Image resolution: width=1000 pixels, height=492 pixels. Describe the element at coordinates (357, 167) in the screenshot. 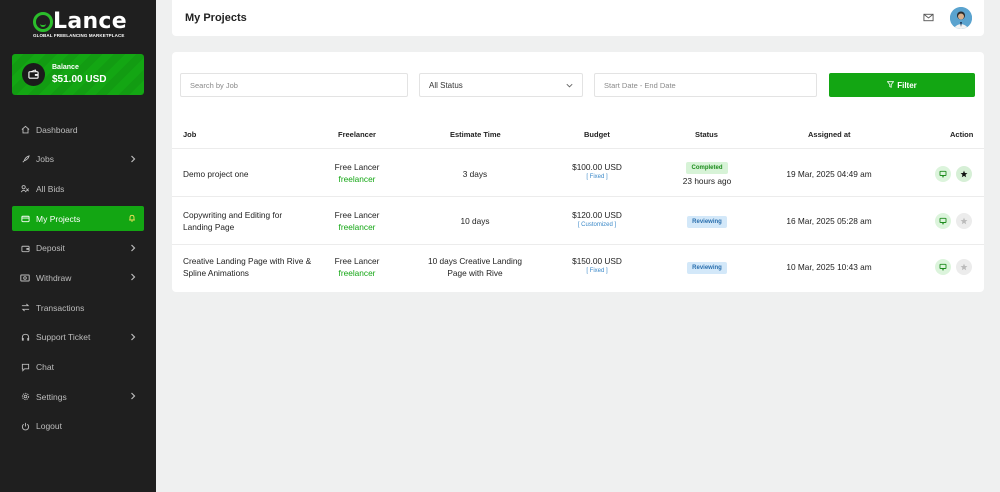

I see `freelancer-name: Free Lancer` at that location.